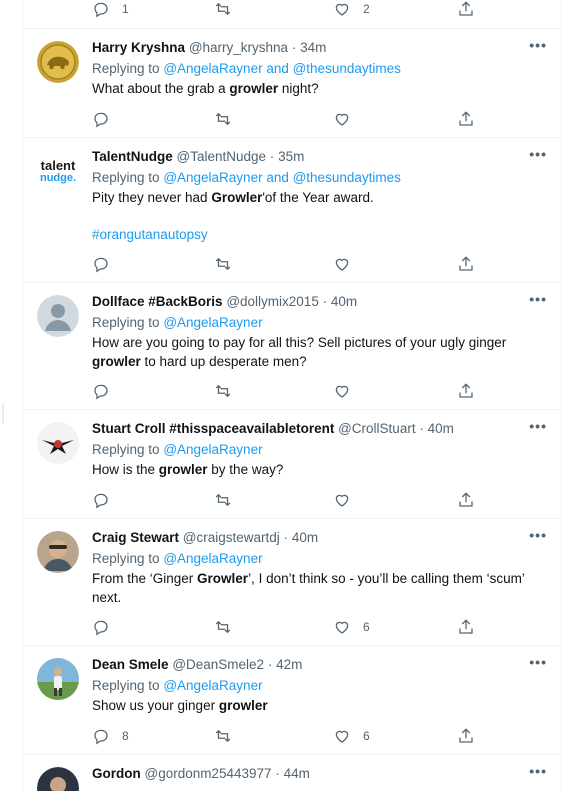  What do you see at coordinates (351, 10) in the screenshot?
I see `like-button: 2` at bounding box center [351, 10].